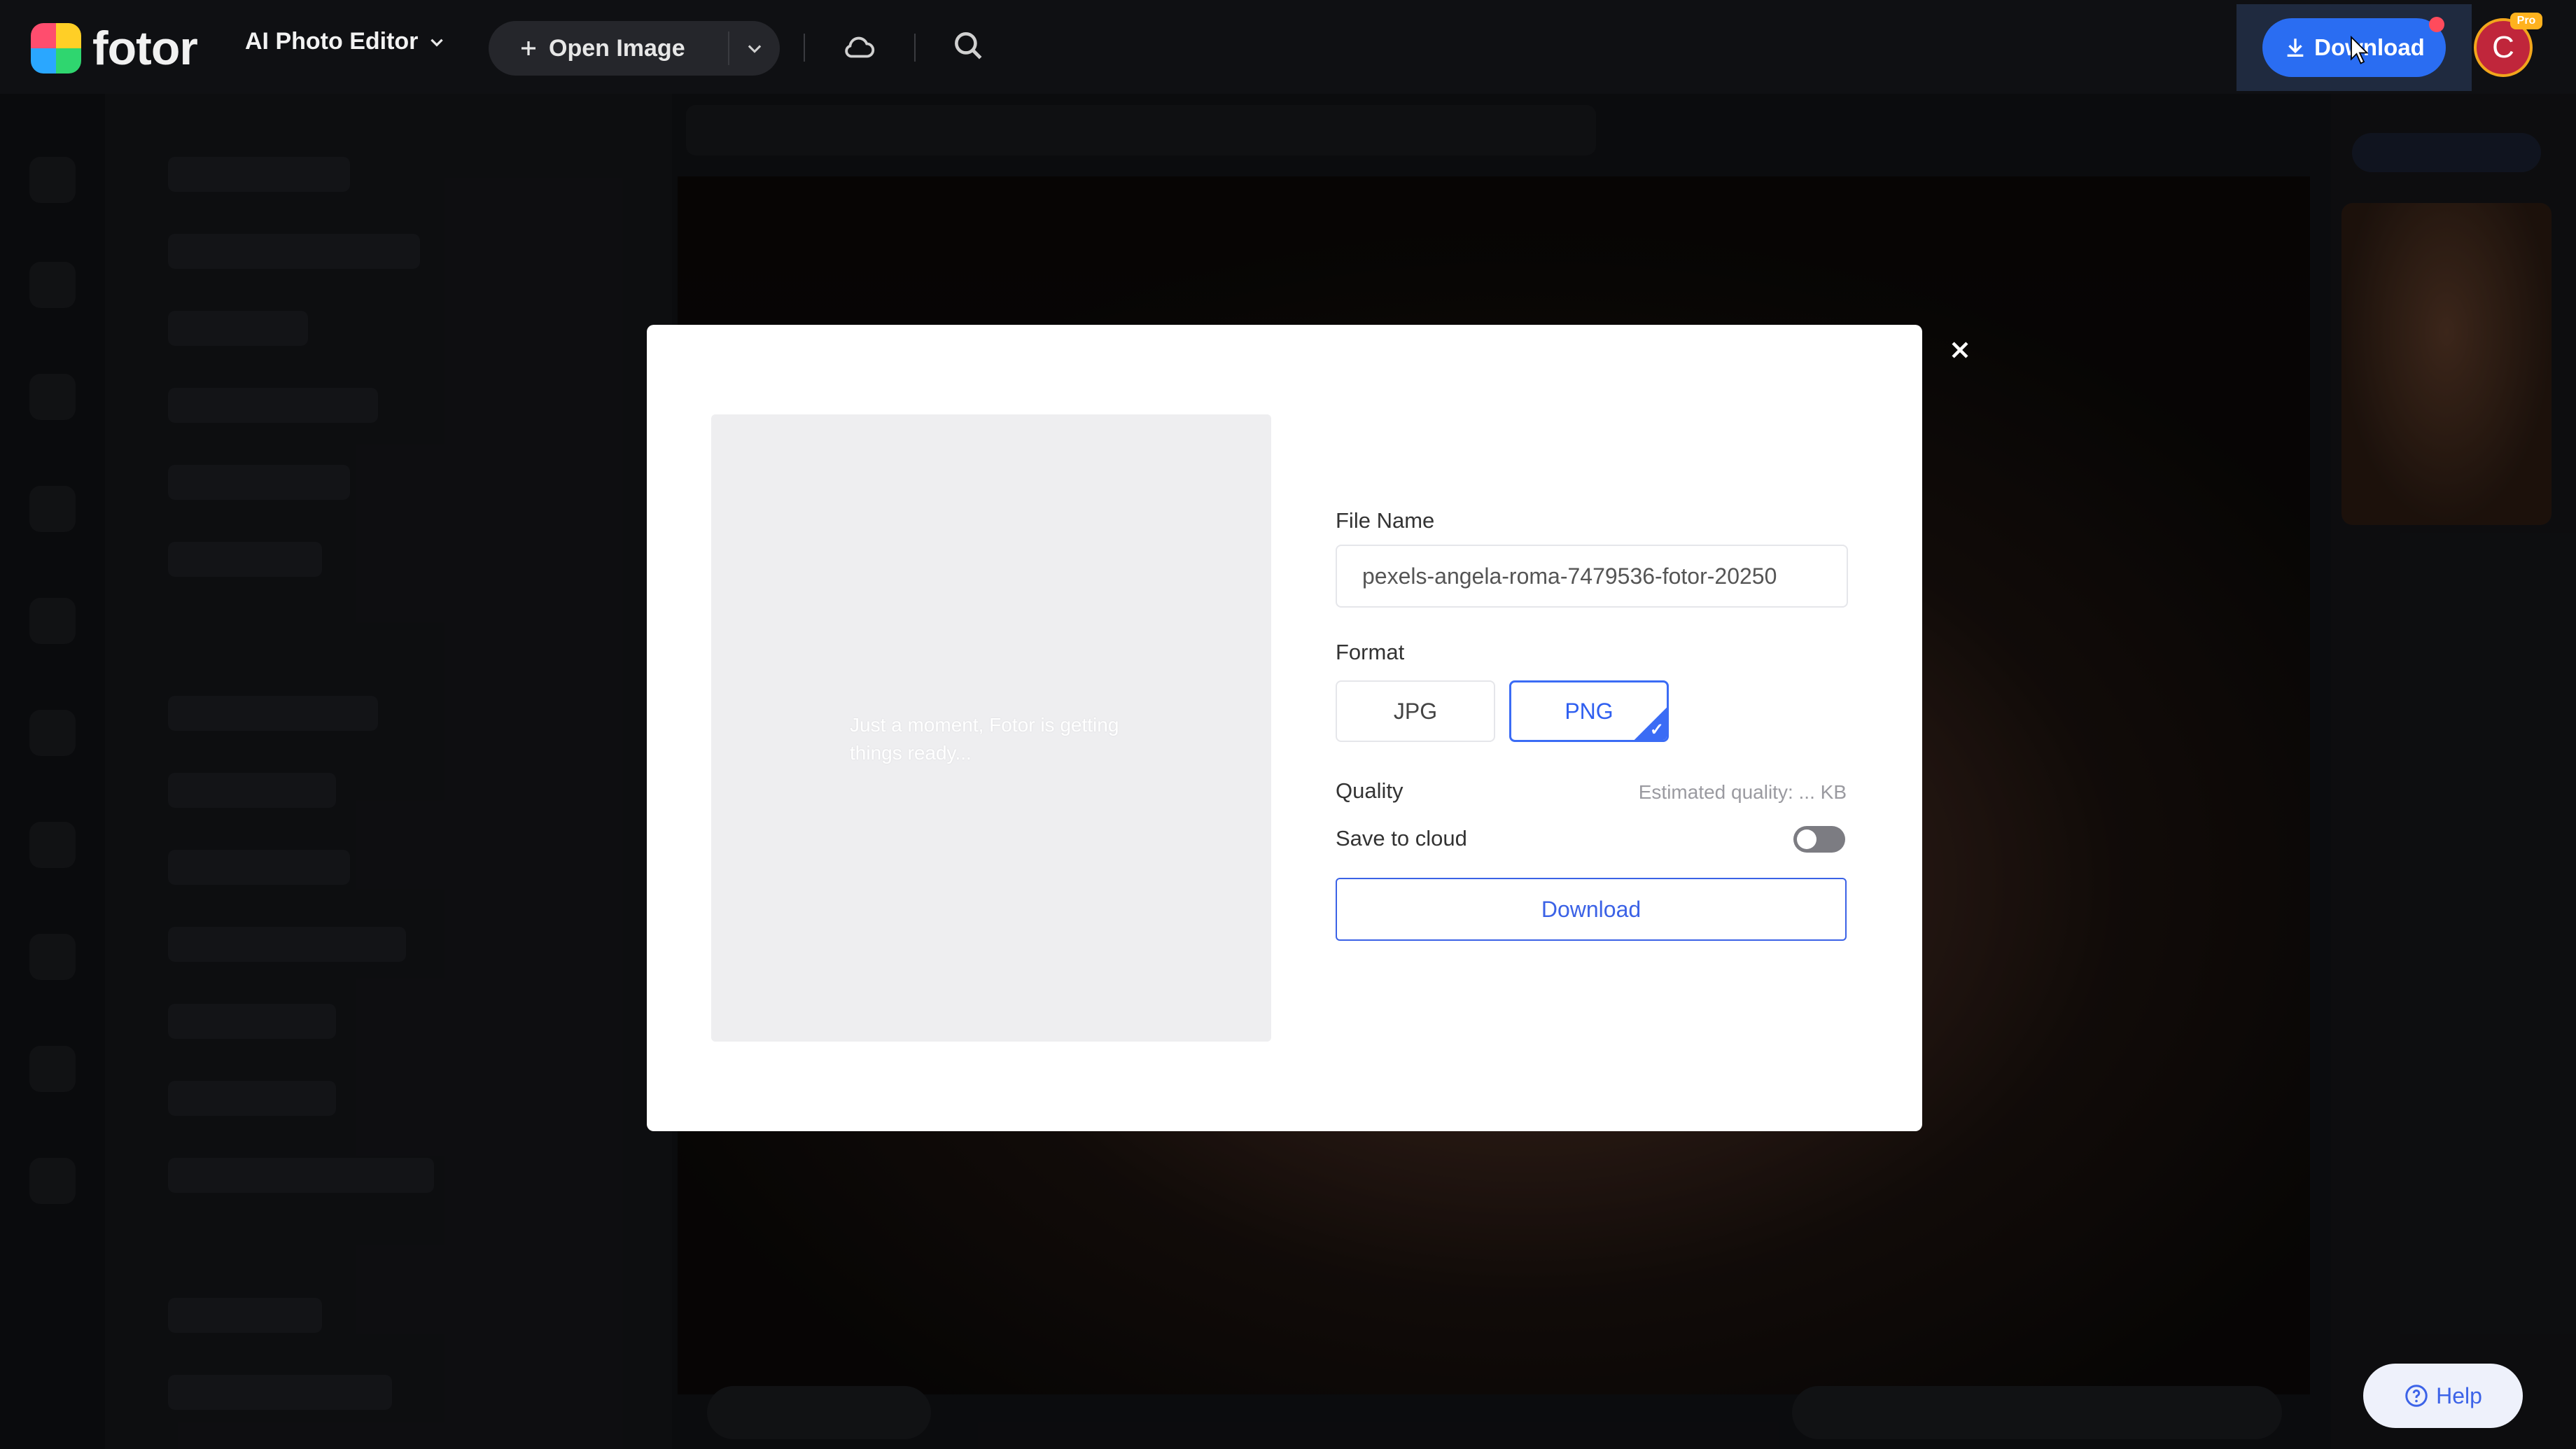  What do you see at coordinates (2459, 1395) in the screenshot?
I see `help-label: Help` at bounding box center [2459, 1395].